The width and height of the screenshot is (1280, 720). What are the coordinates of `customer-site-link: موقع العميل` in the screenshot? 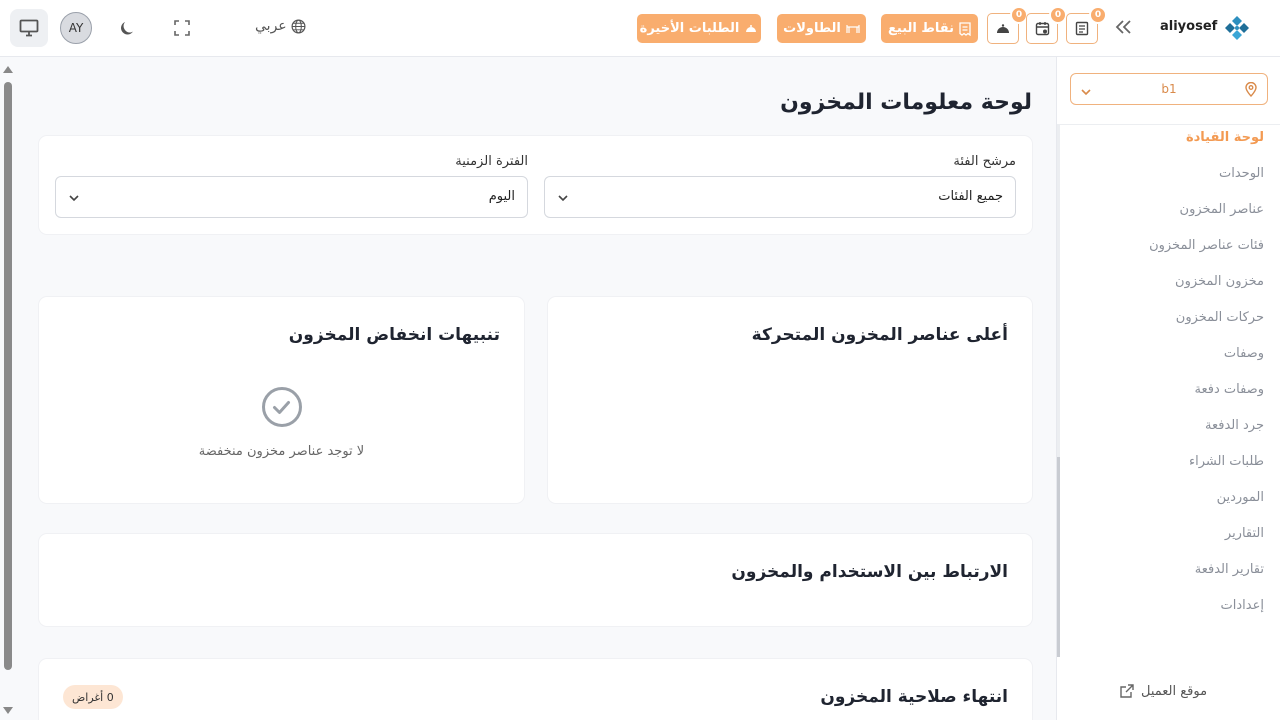 It's located at (1163, 691).